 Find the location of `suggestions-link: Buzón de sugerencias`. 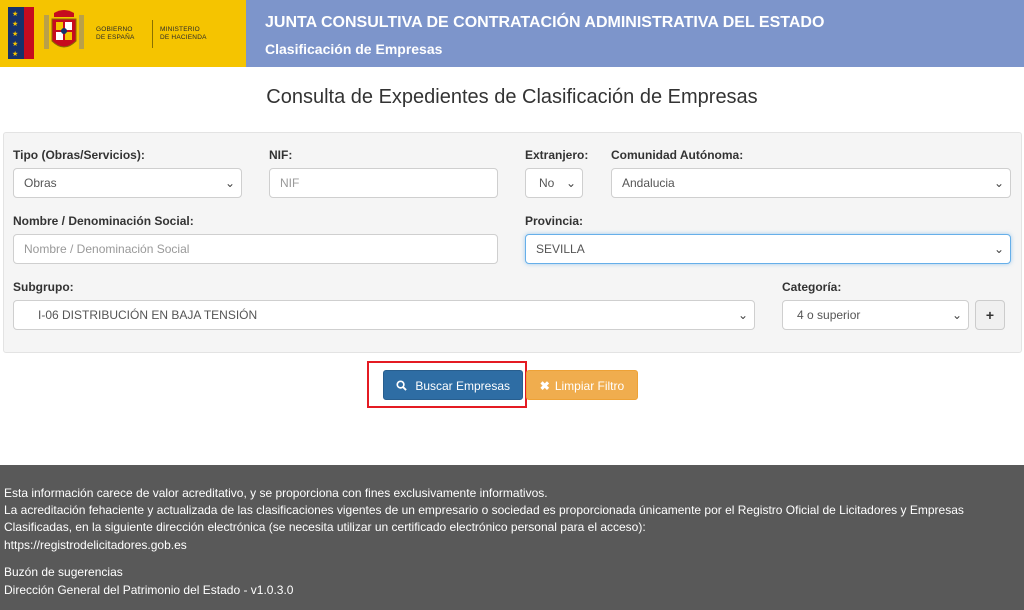

suggestions-link: Buzón de sugerencias is located at coordinates (63, 572).